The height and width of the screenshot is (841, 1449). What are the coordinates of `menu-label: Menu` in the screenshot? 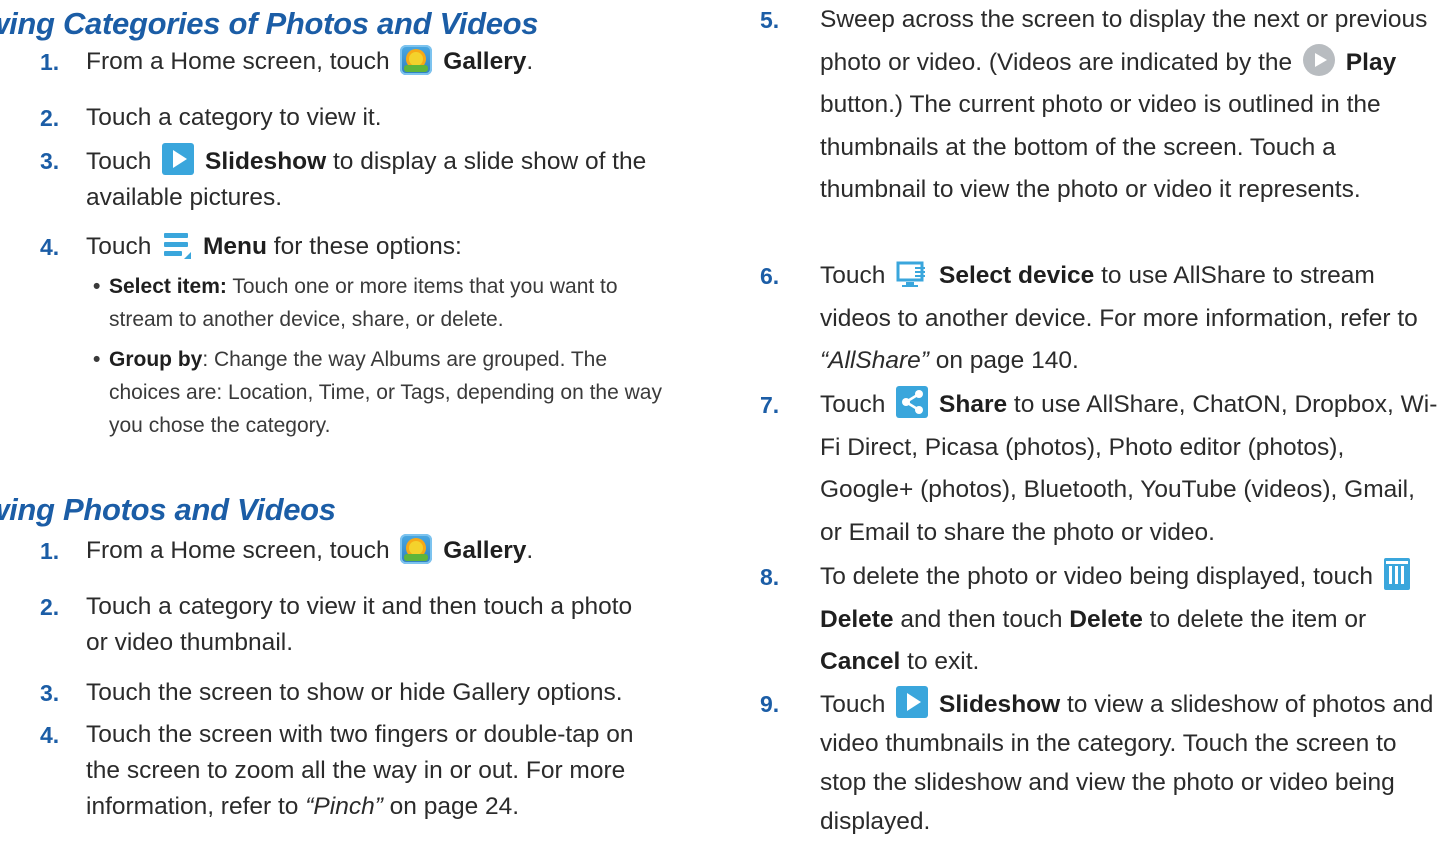 It's located at (235, 246).